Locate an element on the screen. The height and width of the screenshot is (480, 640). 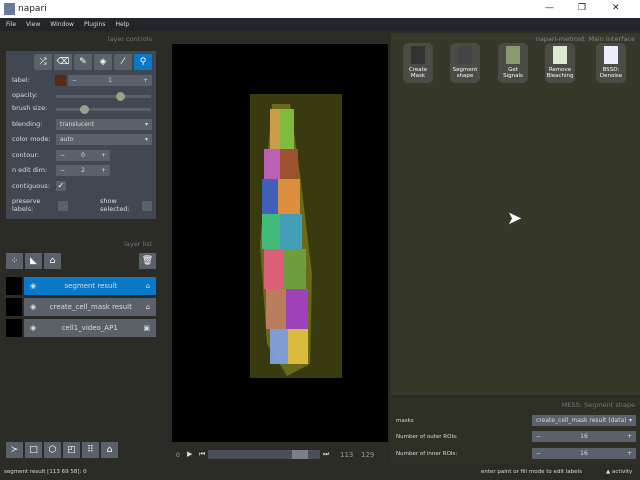
brush-size-handle is located at coordinates (84, 109).